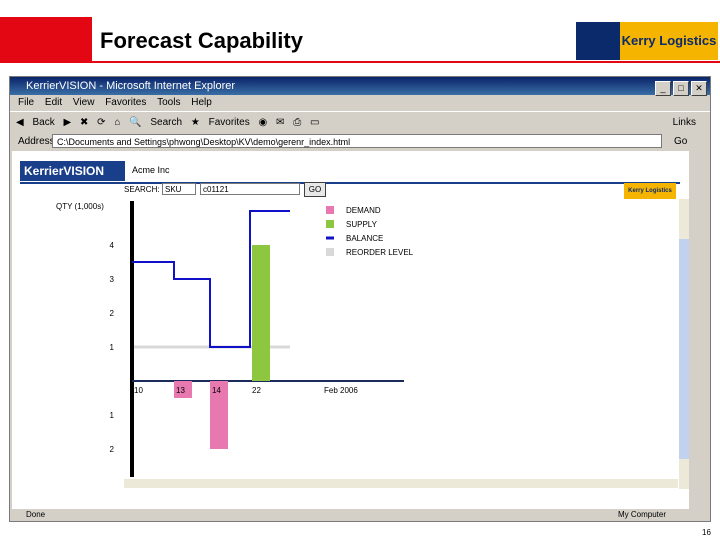 The image size is (720, 540). I want to click on close-button: ✕, so click(699, 88).